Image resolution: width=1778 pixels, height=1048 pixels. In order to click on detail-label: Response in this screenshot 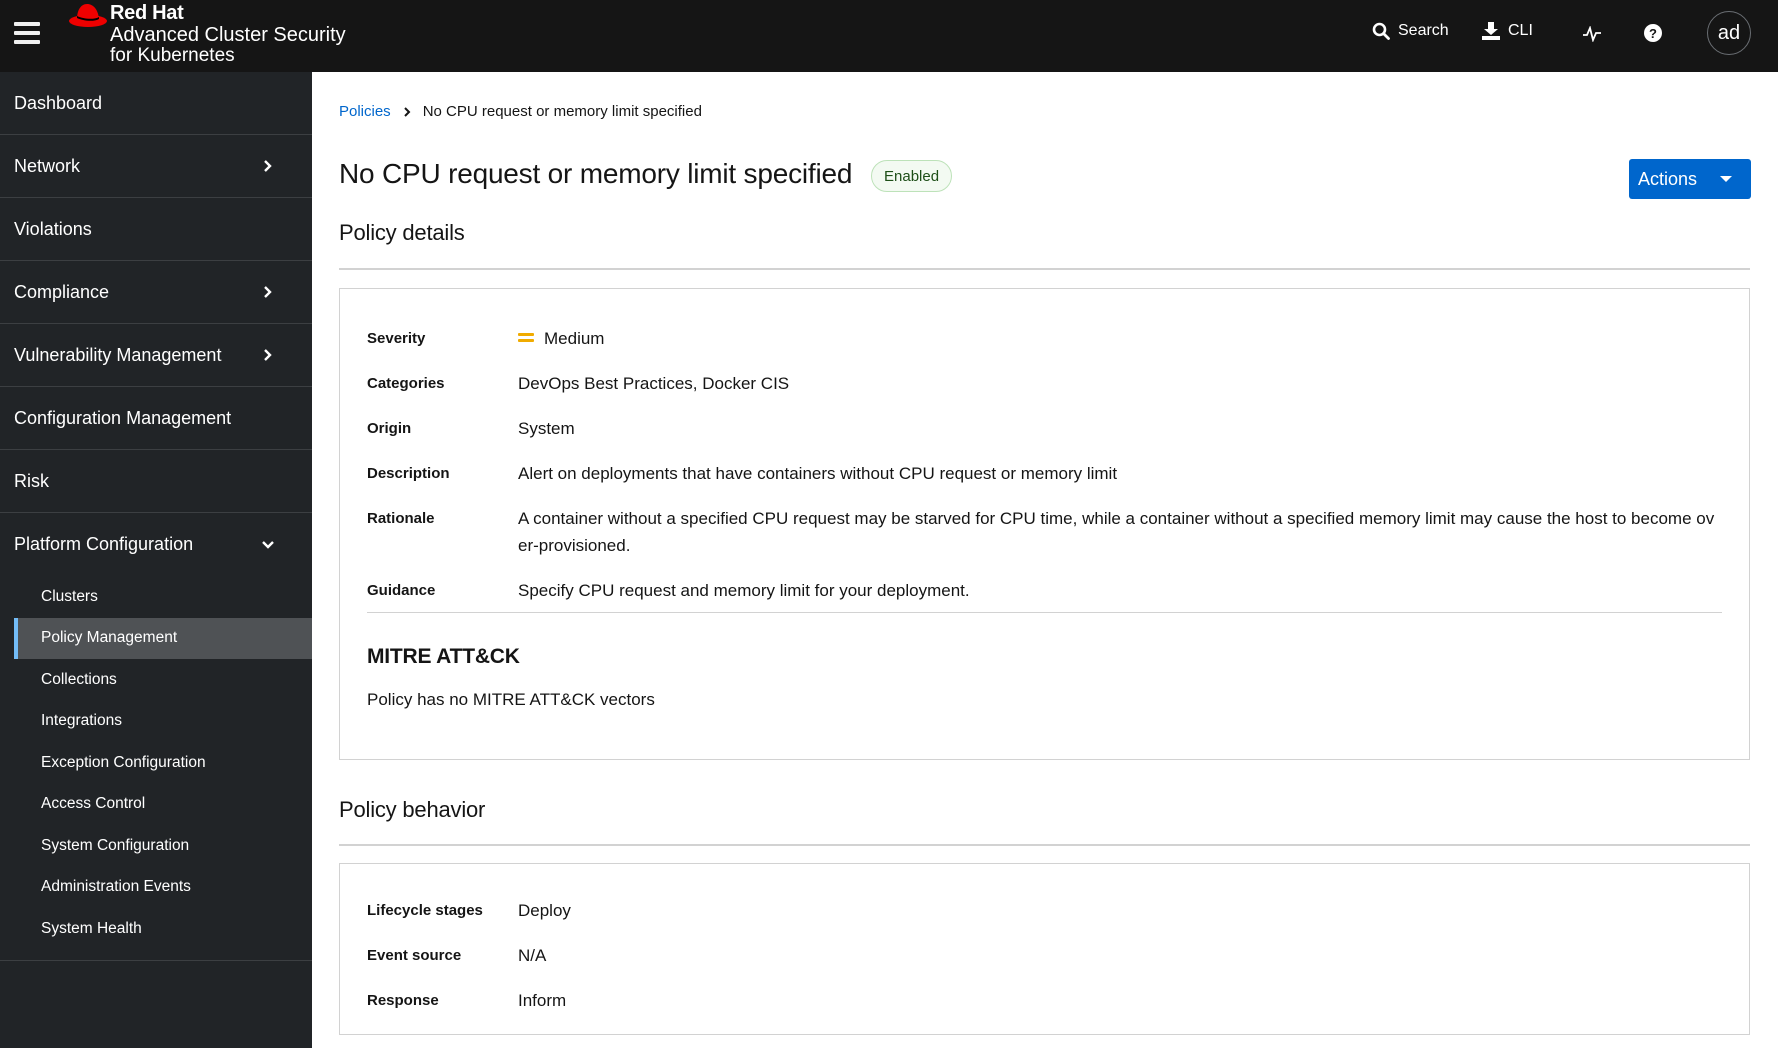, I will do `click(403, 1000)`.